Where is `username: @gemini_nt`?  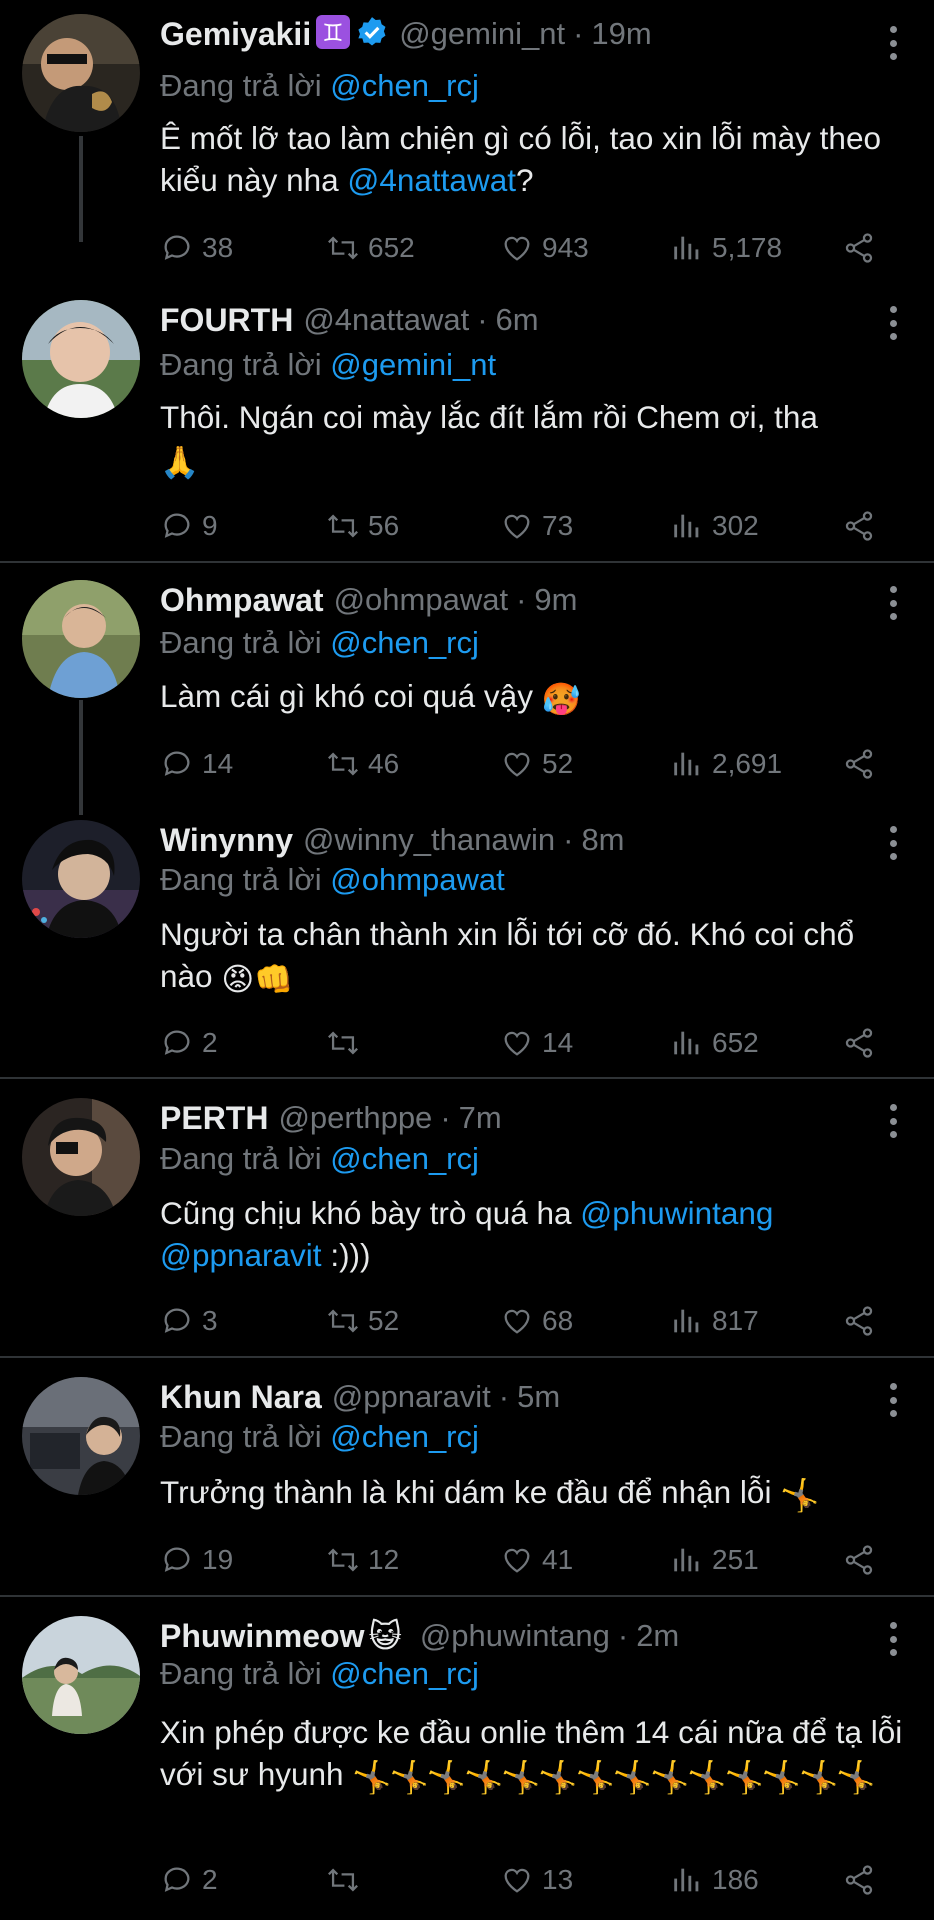
username: @gemini_nt is located at coordinates (482, 34).